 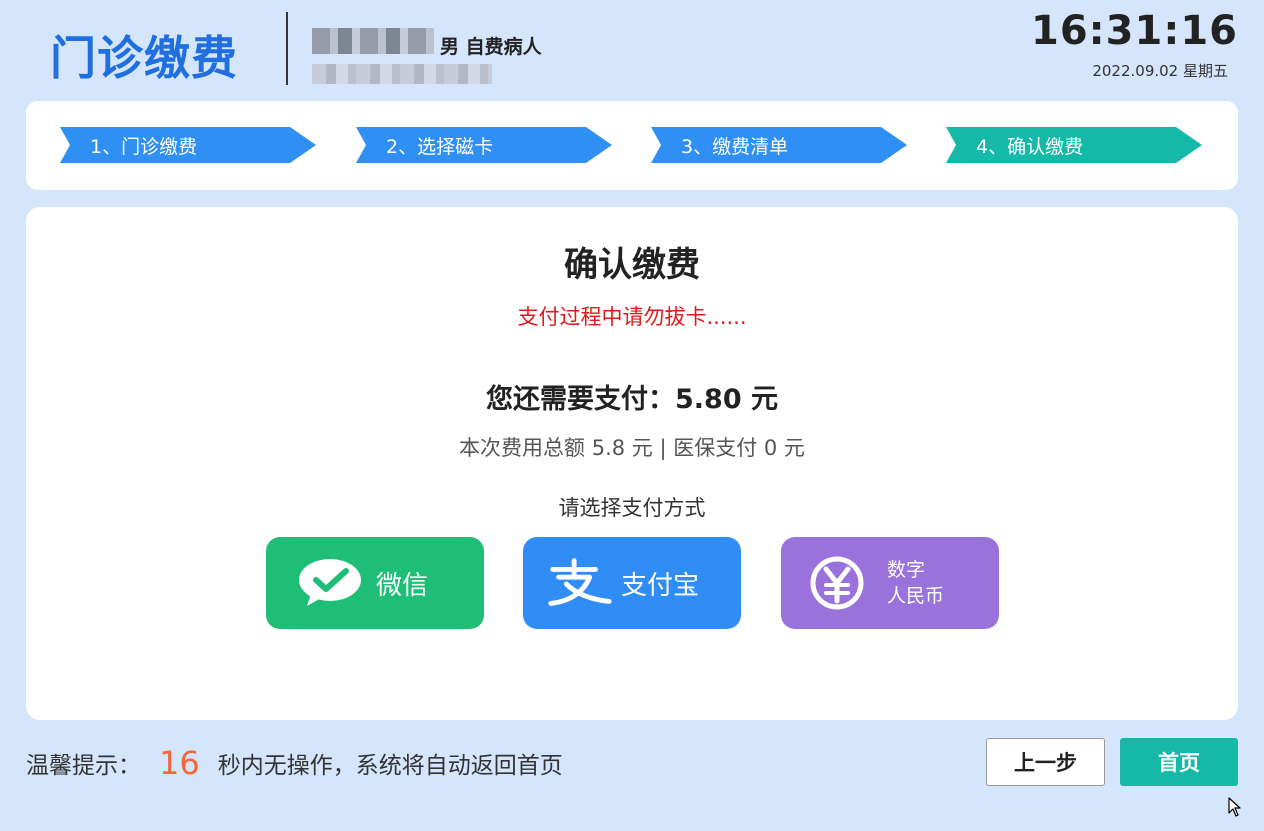 I want to click on patient-id-redacted, so click(x=402, y=74).